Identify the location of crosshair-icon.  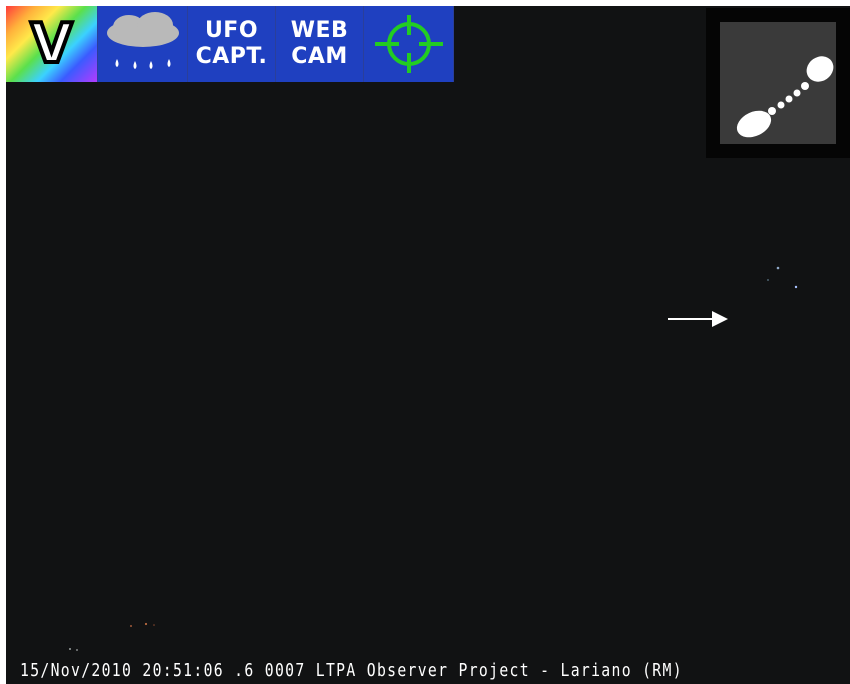
(408, 44).